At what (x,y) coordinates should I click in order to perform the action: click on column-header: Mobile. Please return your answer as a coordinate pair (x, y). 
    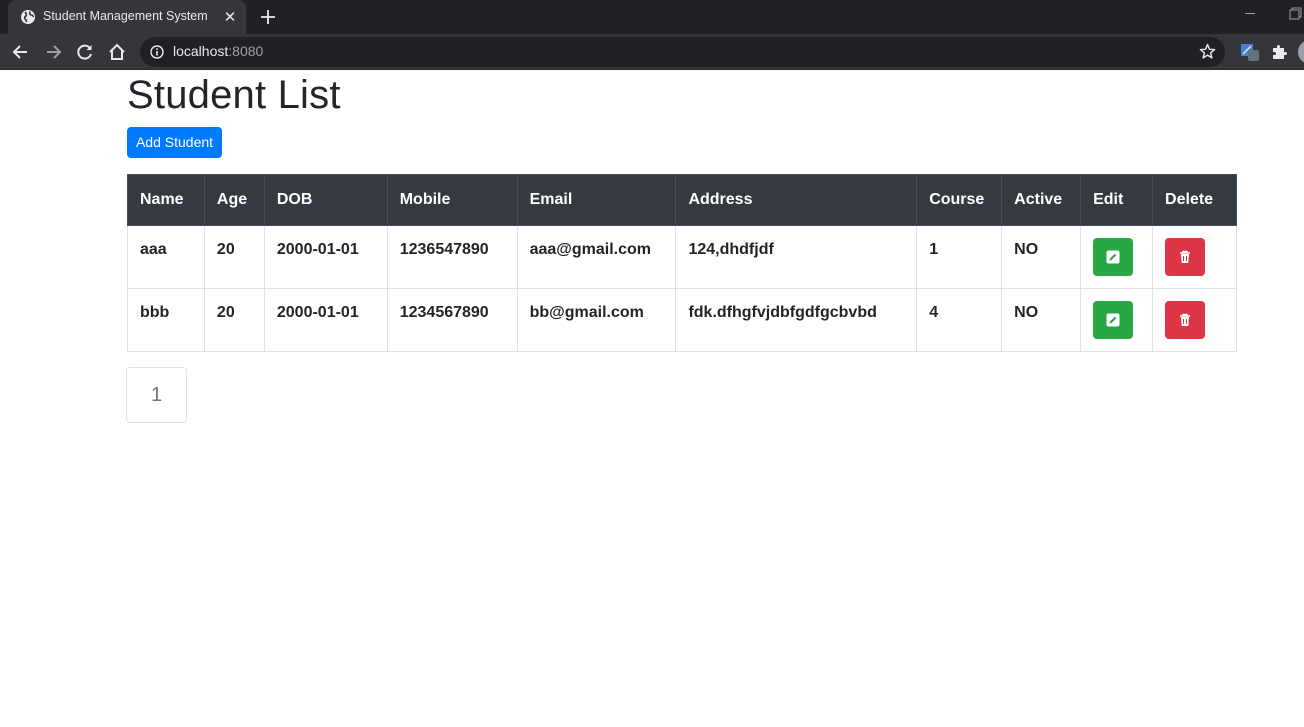
    Looking at the image, I should click on (452, 200).